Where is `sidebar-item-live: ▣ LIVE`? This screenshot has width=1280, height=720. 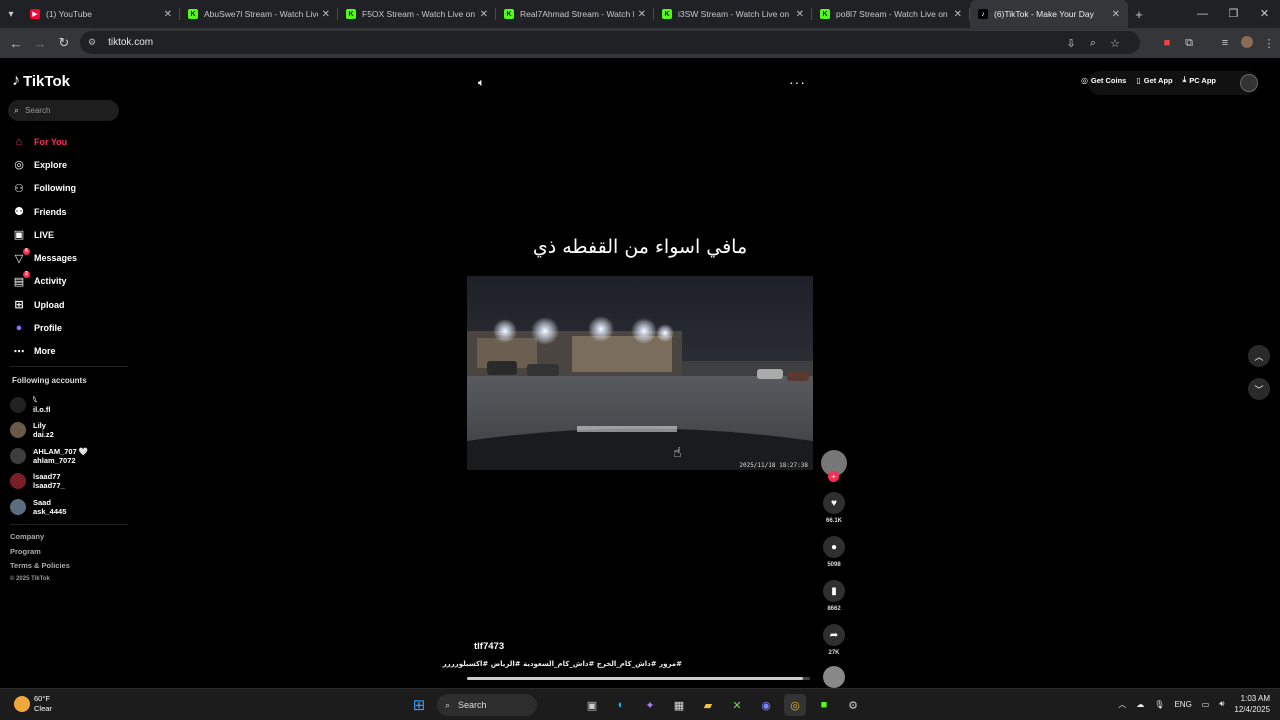
sidebar-item-live: ▣ LIVE is located at coordinates (44, 234).